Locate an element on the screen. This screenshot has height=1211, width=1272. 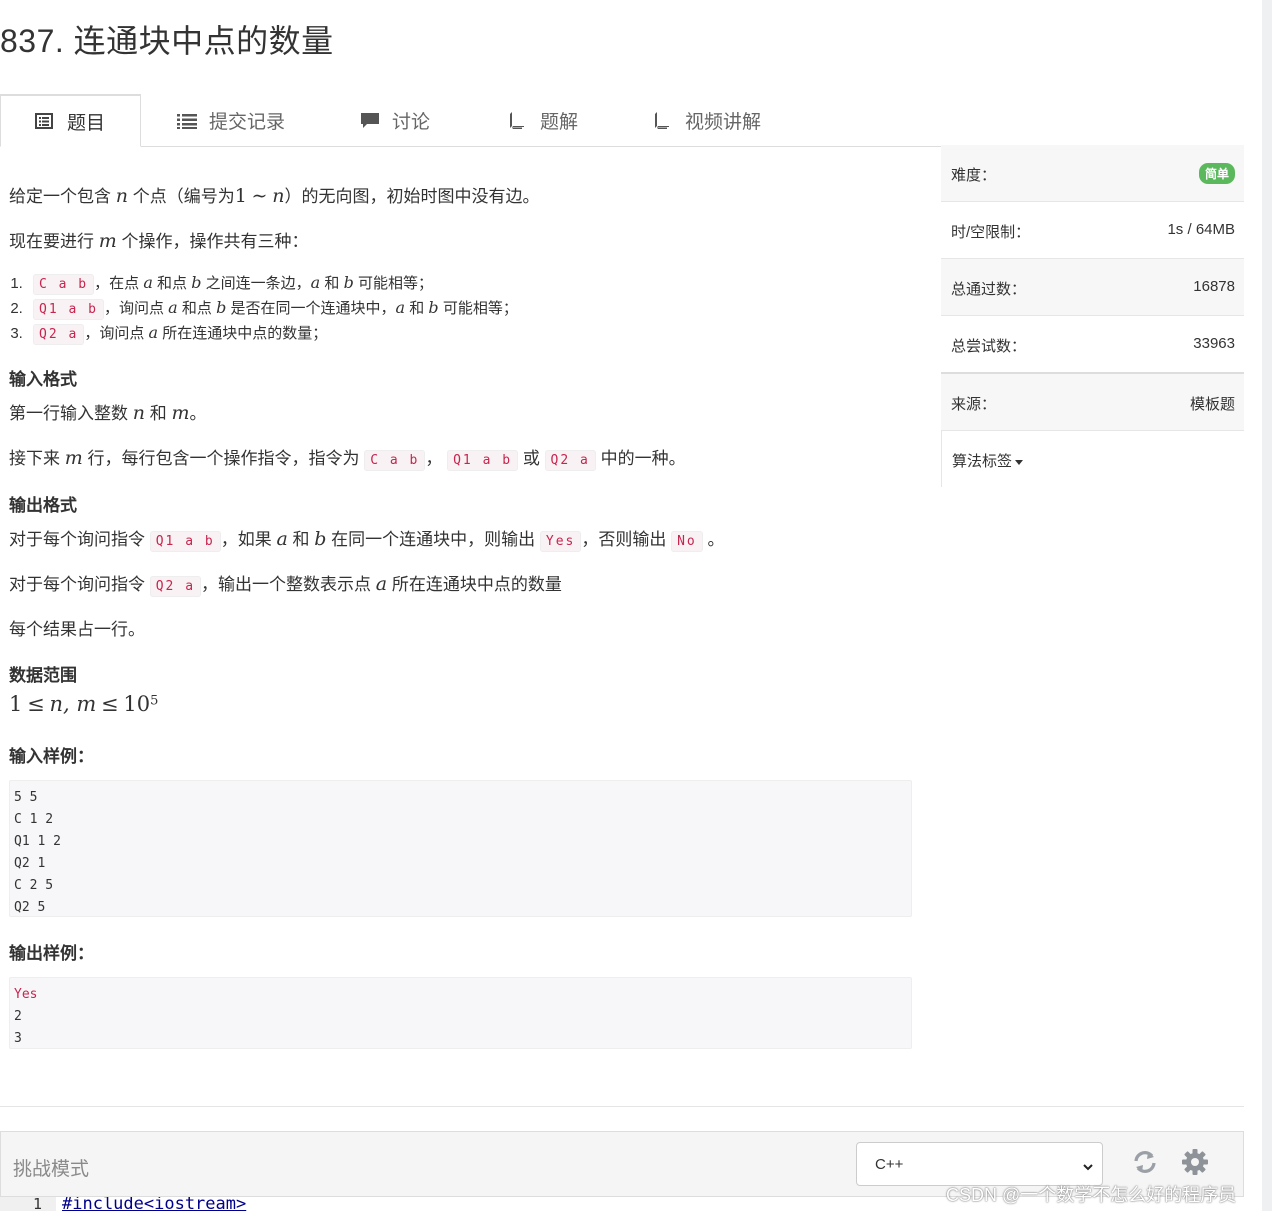
math-var: n is located at coordinates (138, 413).